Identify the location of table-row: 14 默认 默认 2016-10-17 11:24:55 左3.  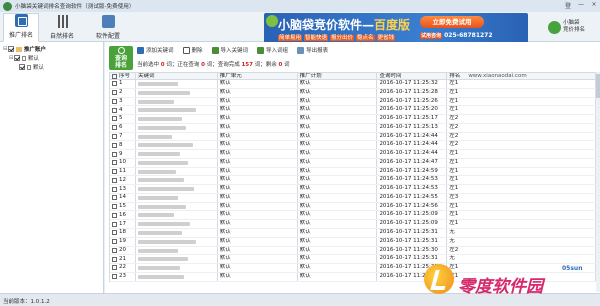
(353, 198).